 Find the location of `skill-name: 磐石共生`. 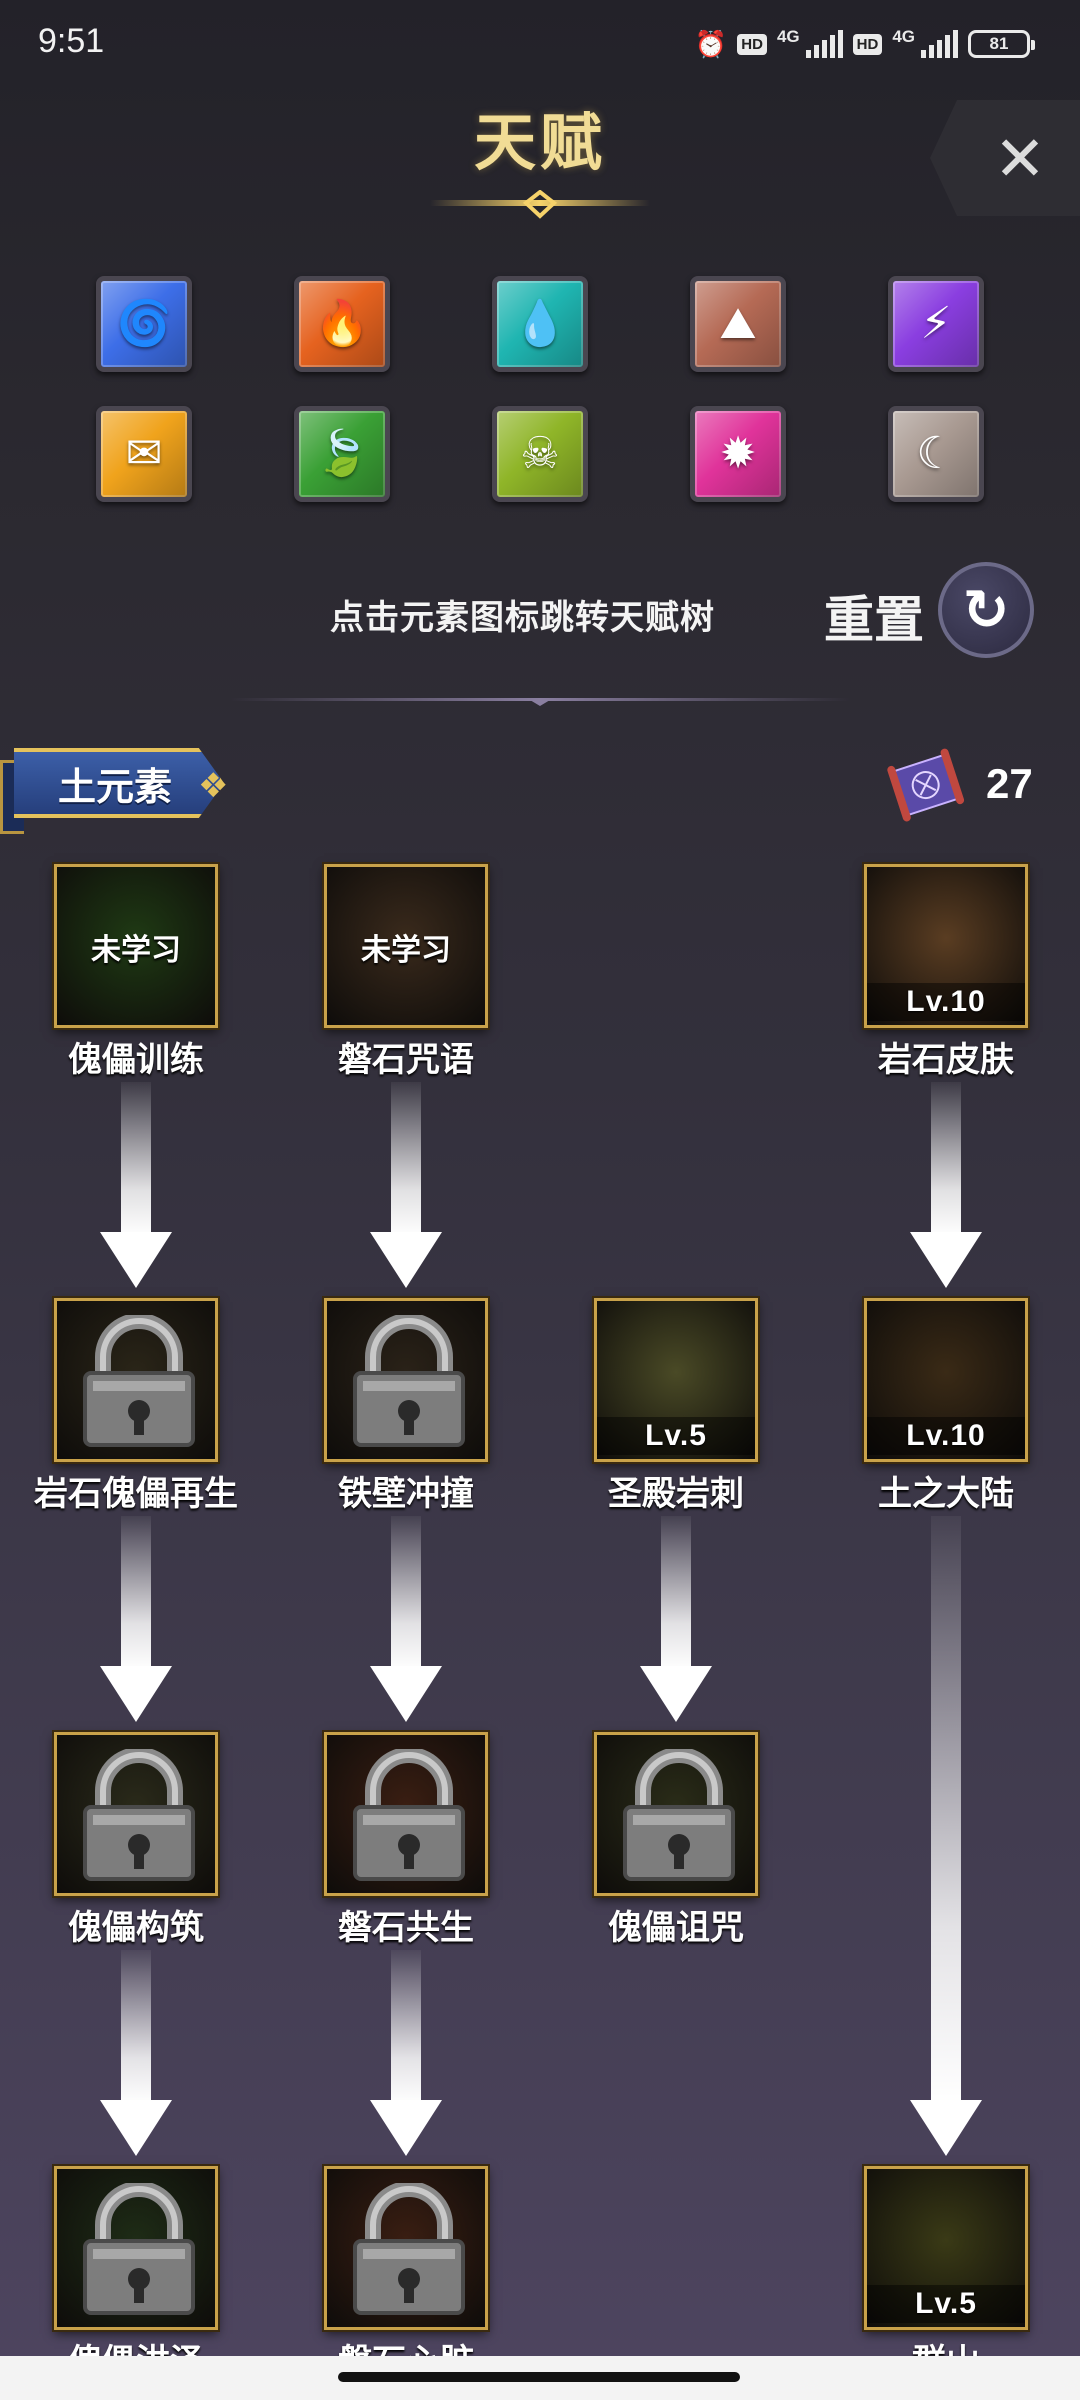

skill-name: 磐石共生 is located at coordinates (406, 1928).